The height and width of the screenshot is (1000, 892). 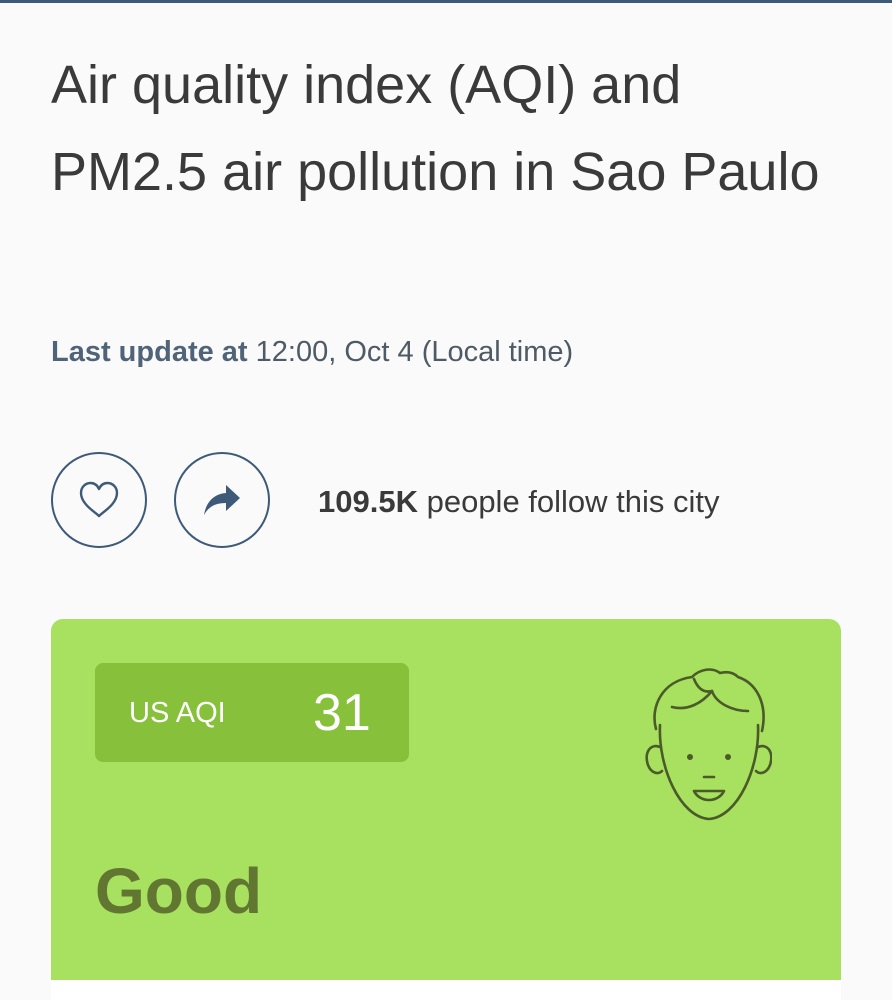 I want to click on share-button, so click(x=222, y=500).